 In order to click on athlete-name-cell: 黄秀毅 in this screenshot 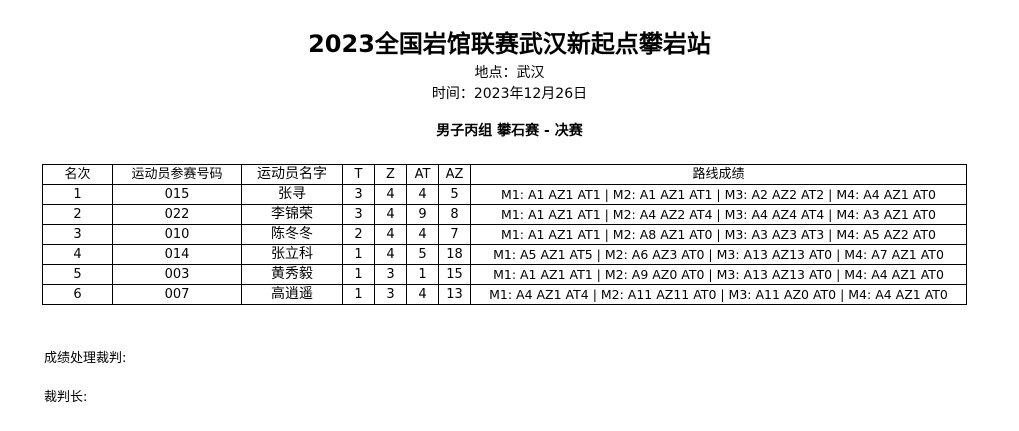, I will do `click(292, 274)`.